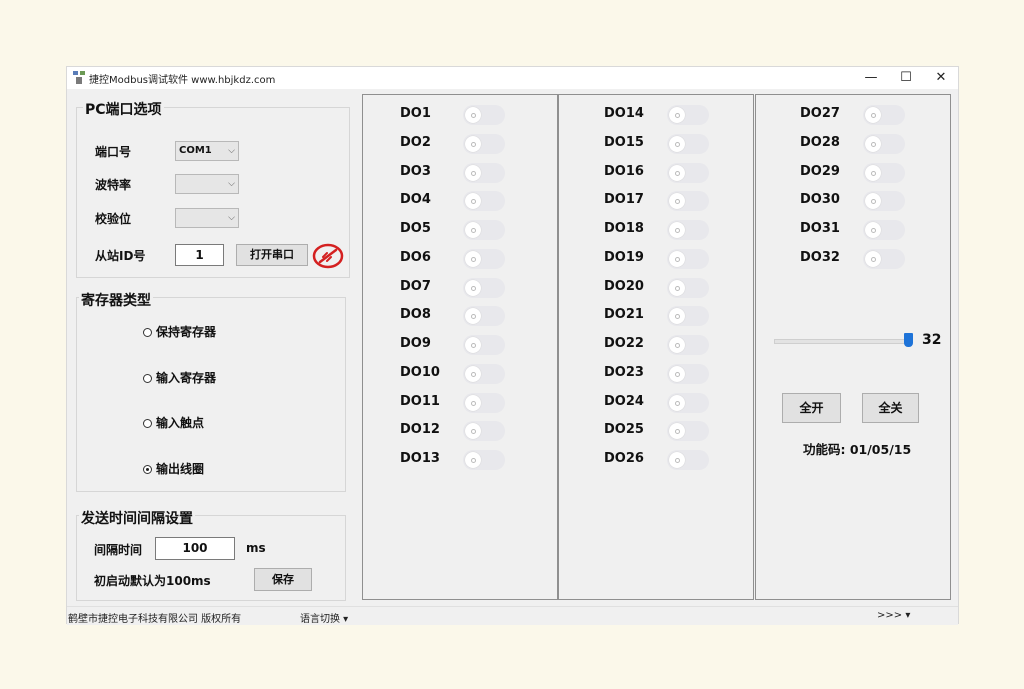 The height and width of the screenshot is (689, 1024). Describe the element at coordinates (180, 423) in the screenshot. I see `radio-label: 输入触点` at that location.